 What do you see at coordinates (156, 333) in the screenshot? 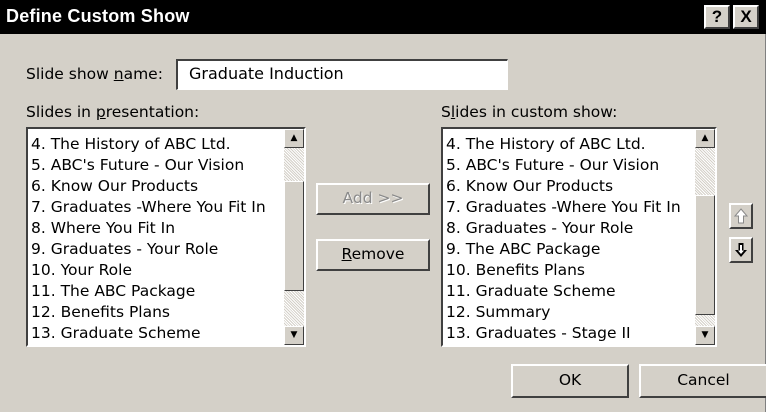
I see `list-item: 13. Graduate Scheme` at bounding box center [156, 333].